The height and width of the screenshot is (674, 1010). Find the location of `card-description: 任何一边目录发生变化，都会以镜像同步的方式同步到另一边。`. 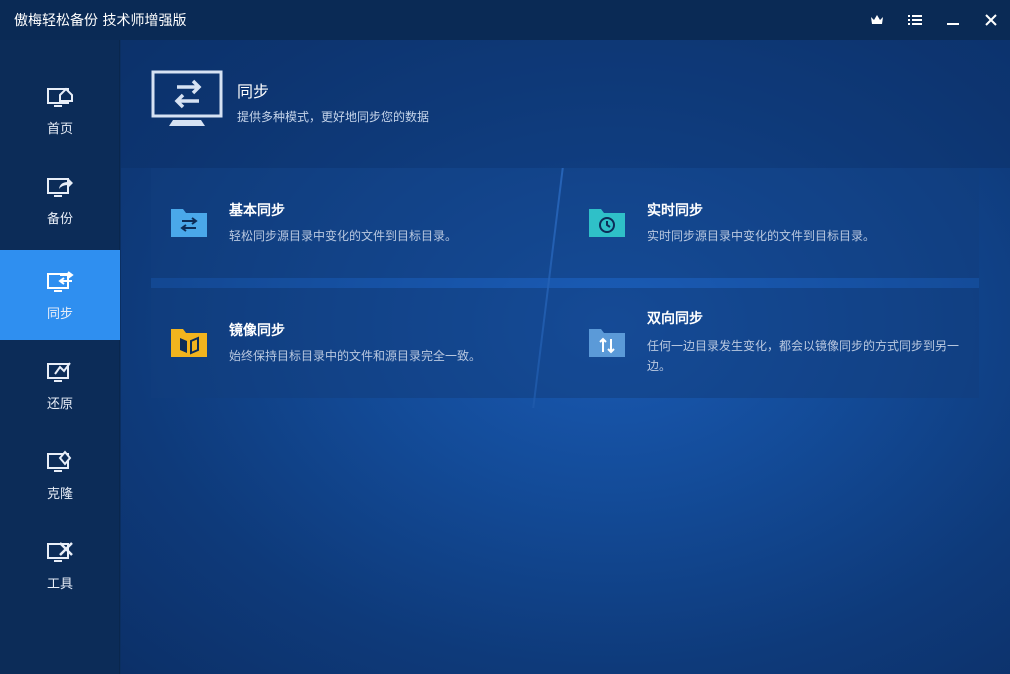

card-description: 任何一边目录发生变化，都会以镜像同步的方式同步到另一边。 is located at coordinates (803, 356).